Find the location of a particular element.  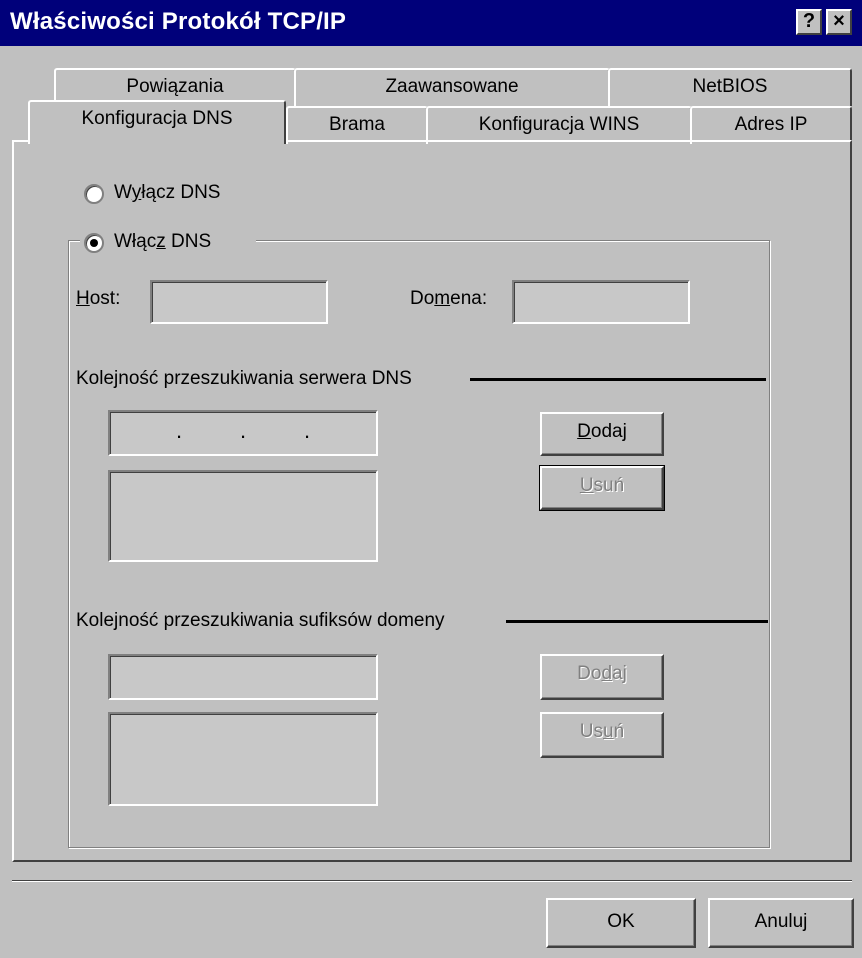

dns-server-ip-input: . . . is located at coordinates (243, 433).